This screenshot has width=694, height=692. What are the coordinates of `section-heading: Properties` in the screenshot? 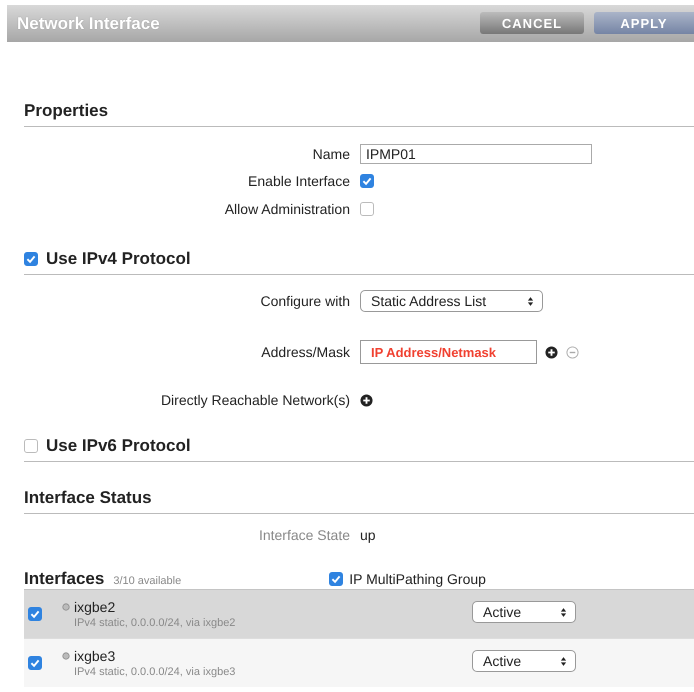 It's located at (66, 111).